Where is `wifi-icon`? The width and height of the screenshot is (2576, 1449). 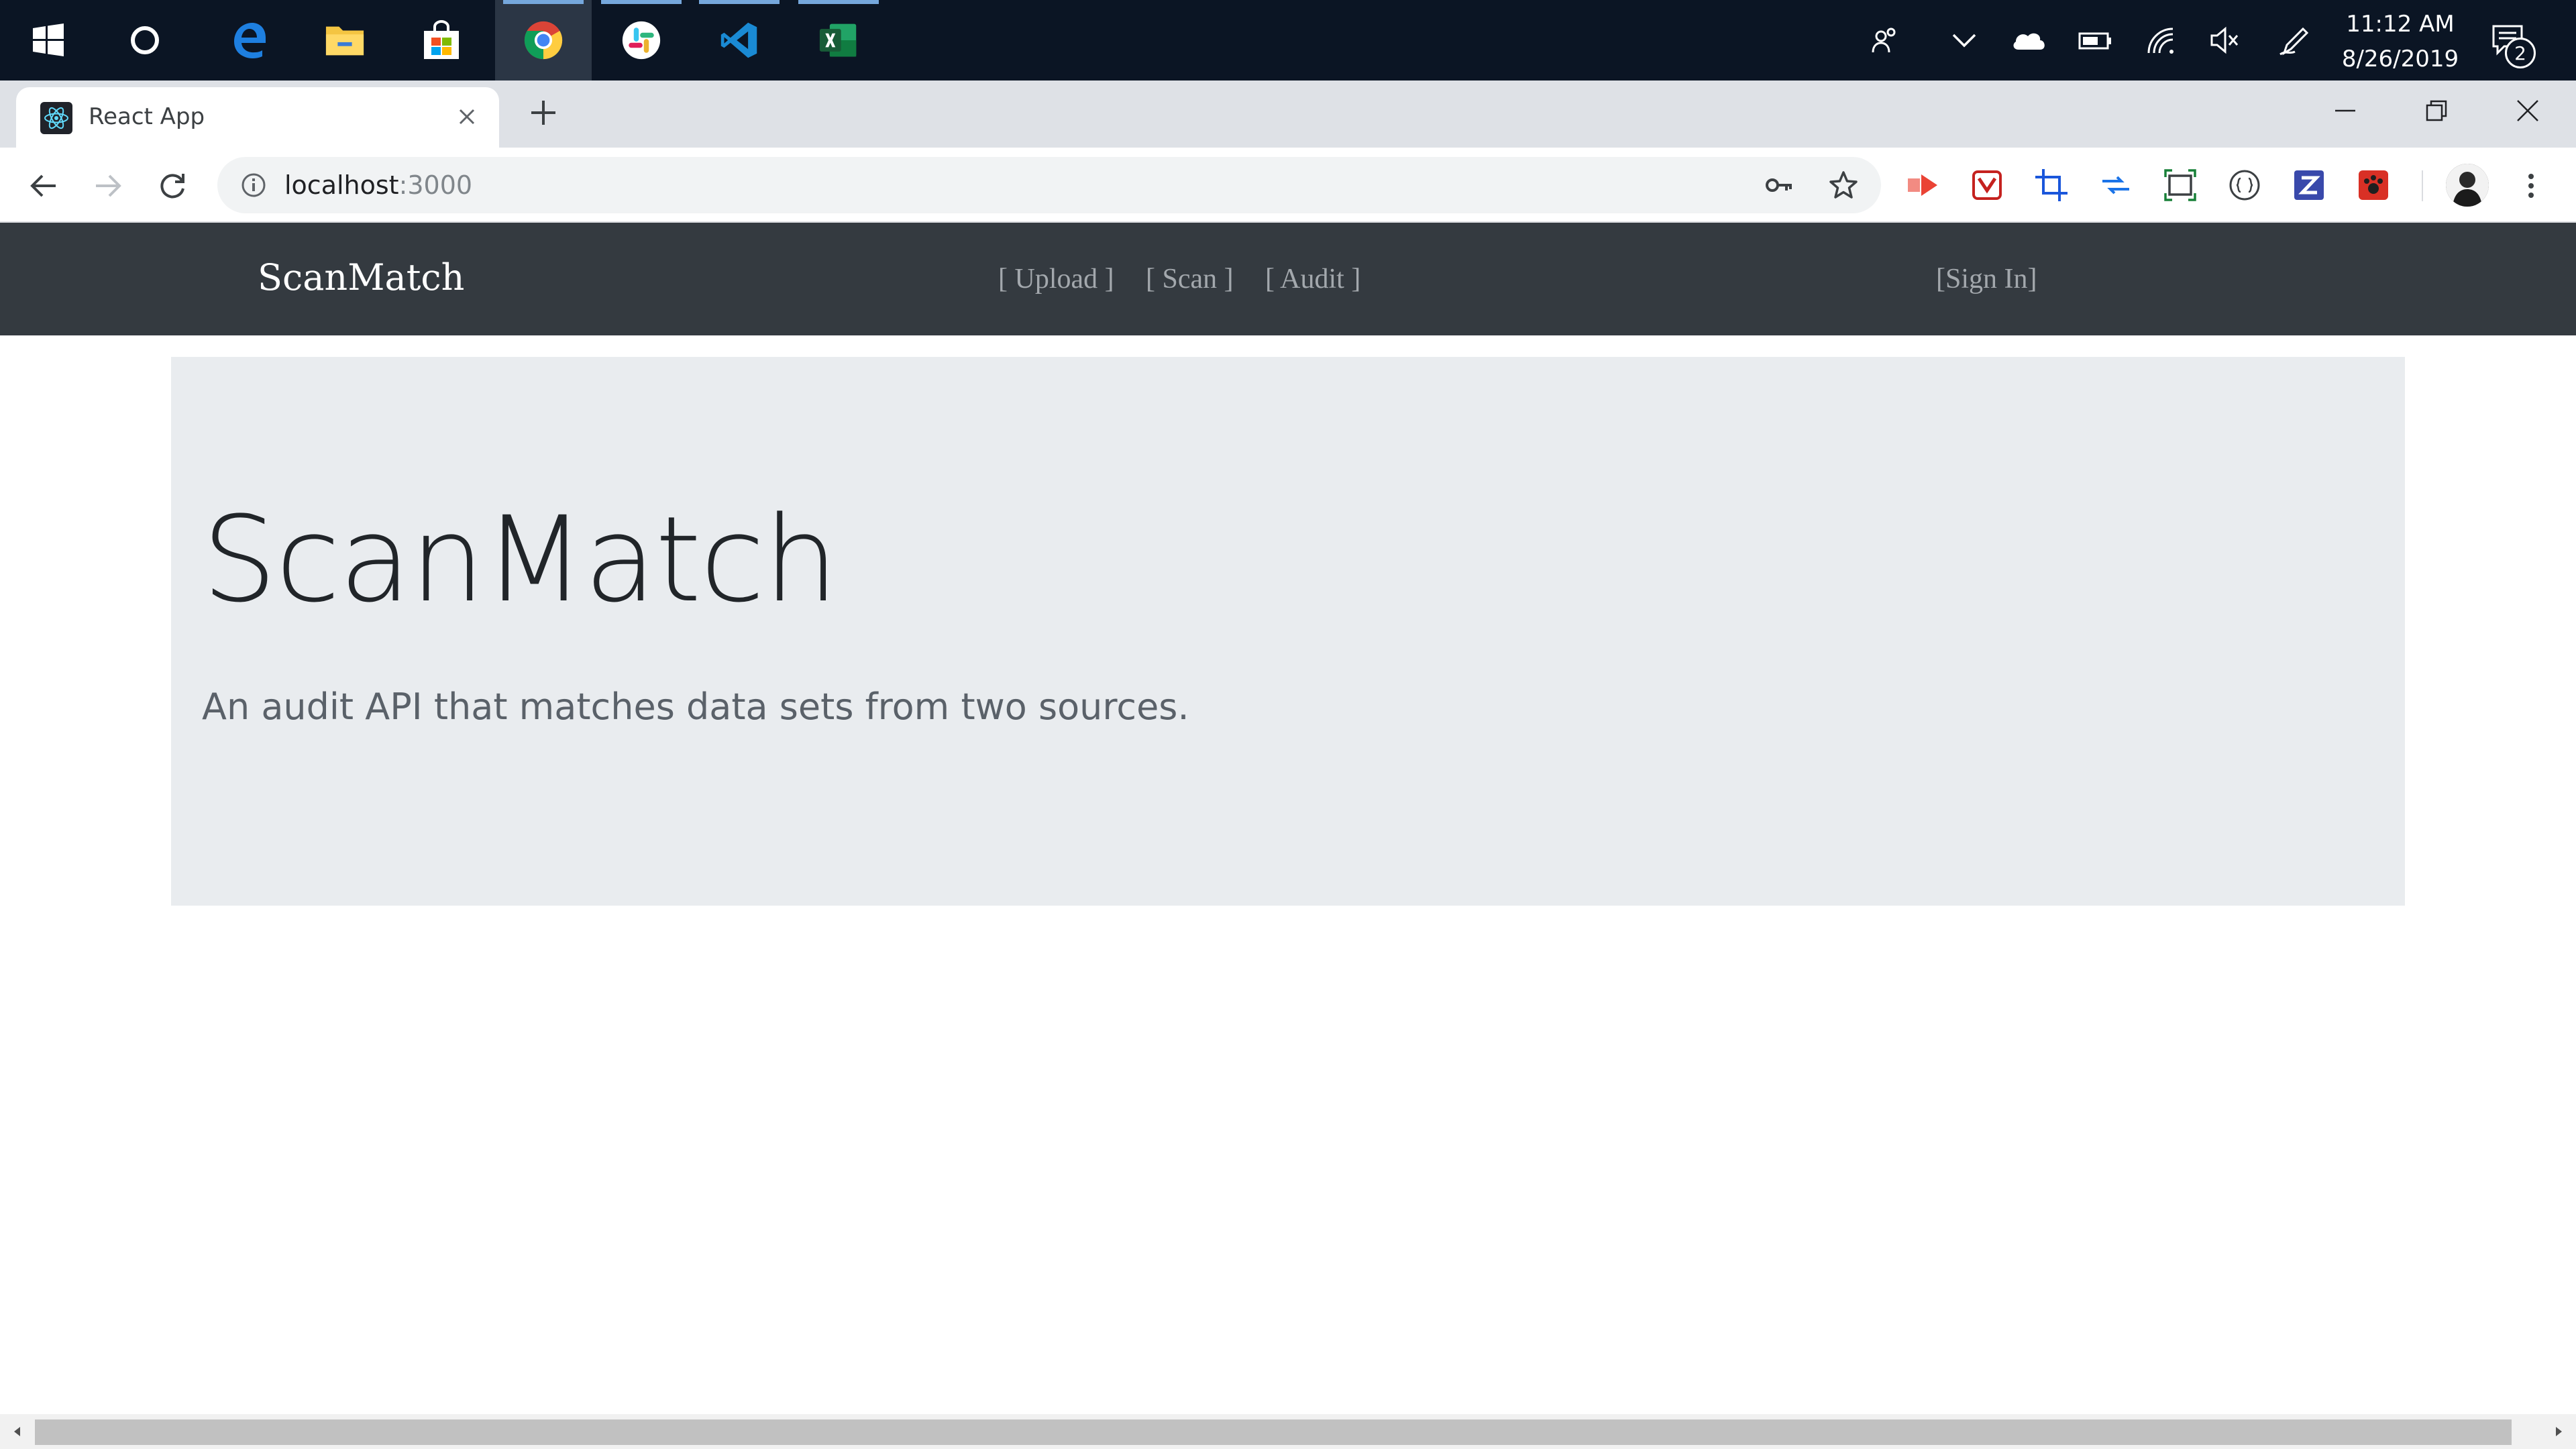 wifi-icon is located at coordinates (2160, 40).